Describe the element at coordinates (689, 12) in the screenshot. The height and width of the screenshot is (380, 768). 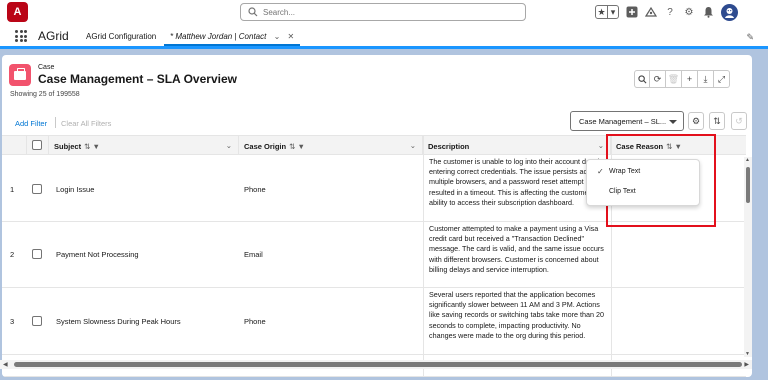
I see `gear-icon: ⚙` at that location.